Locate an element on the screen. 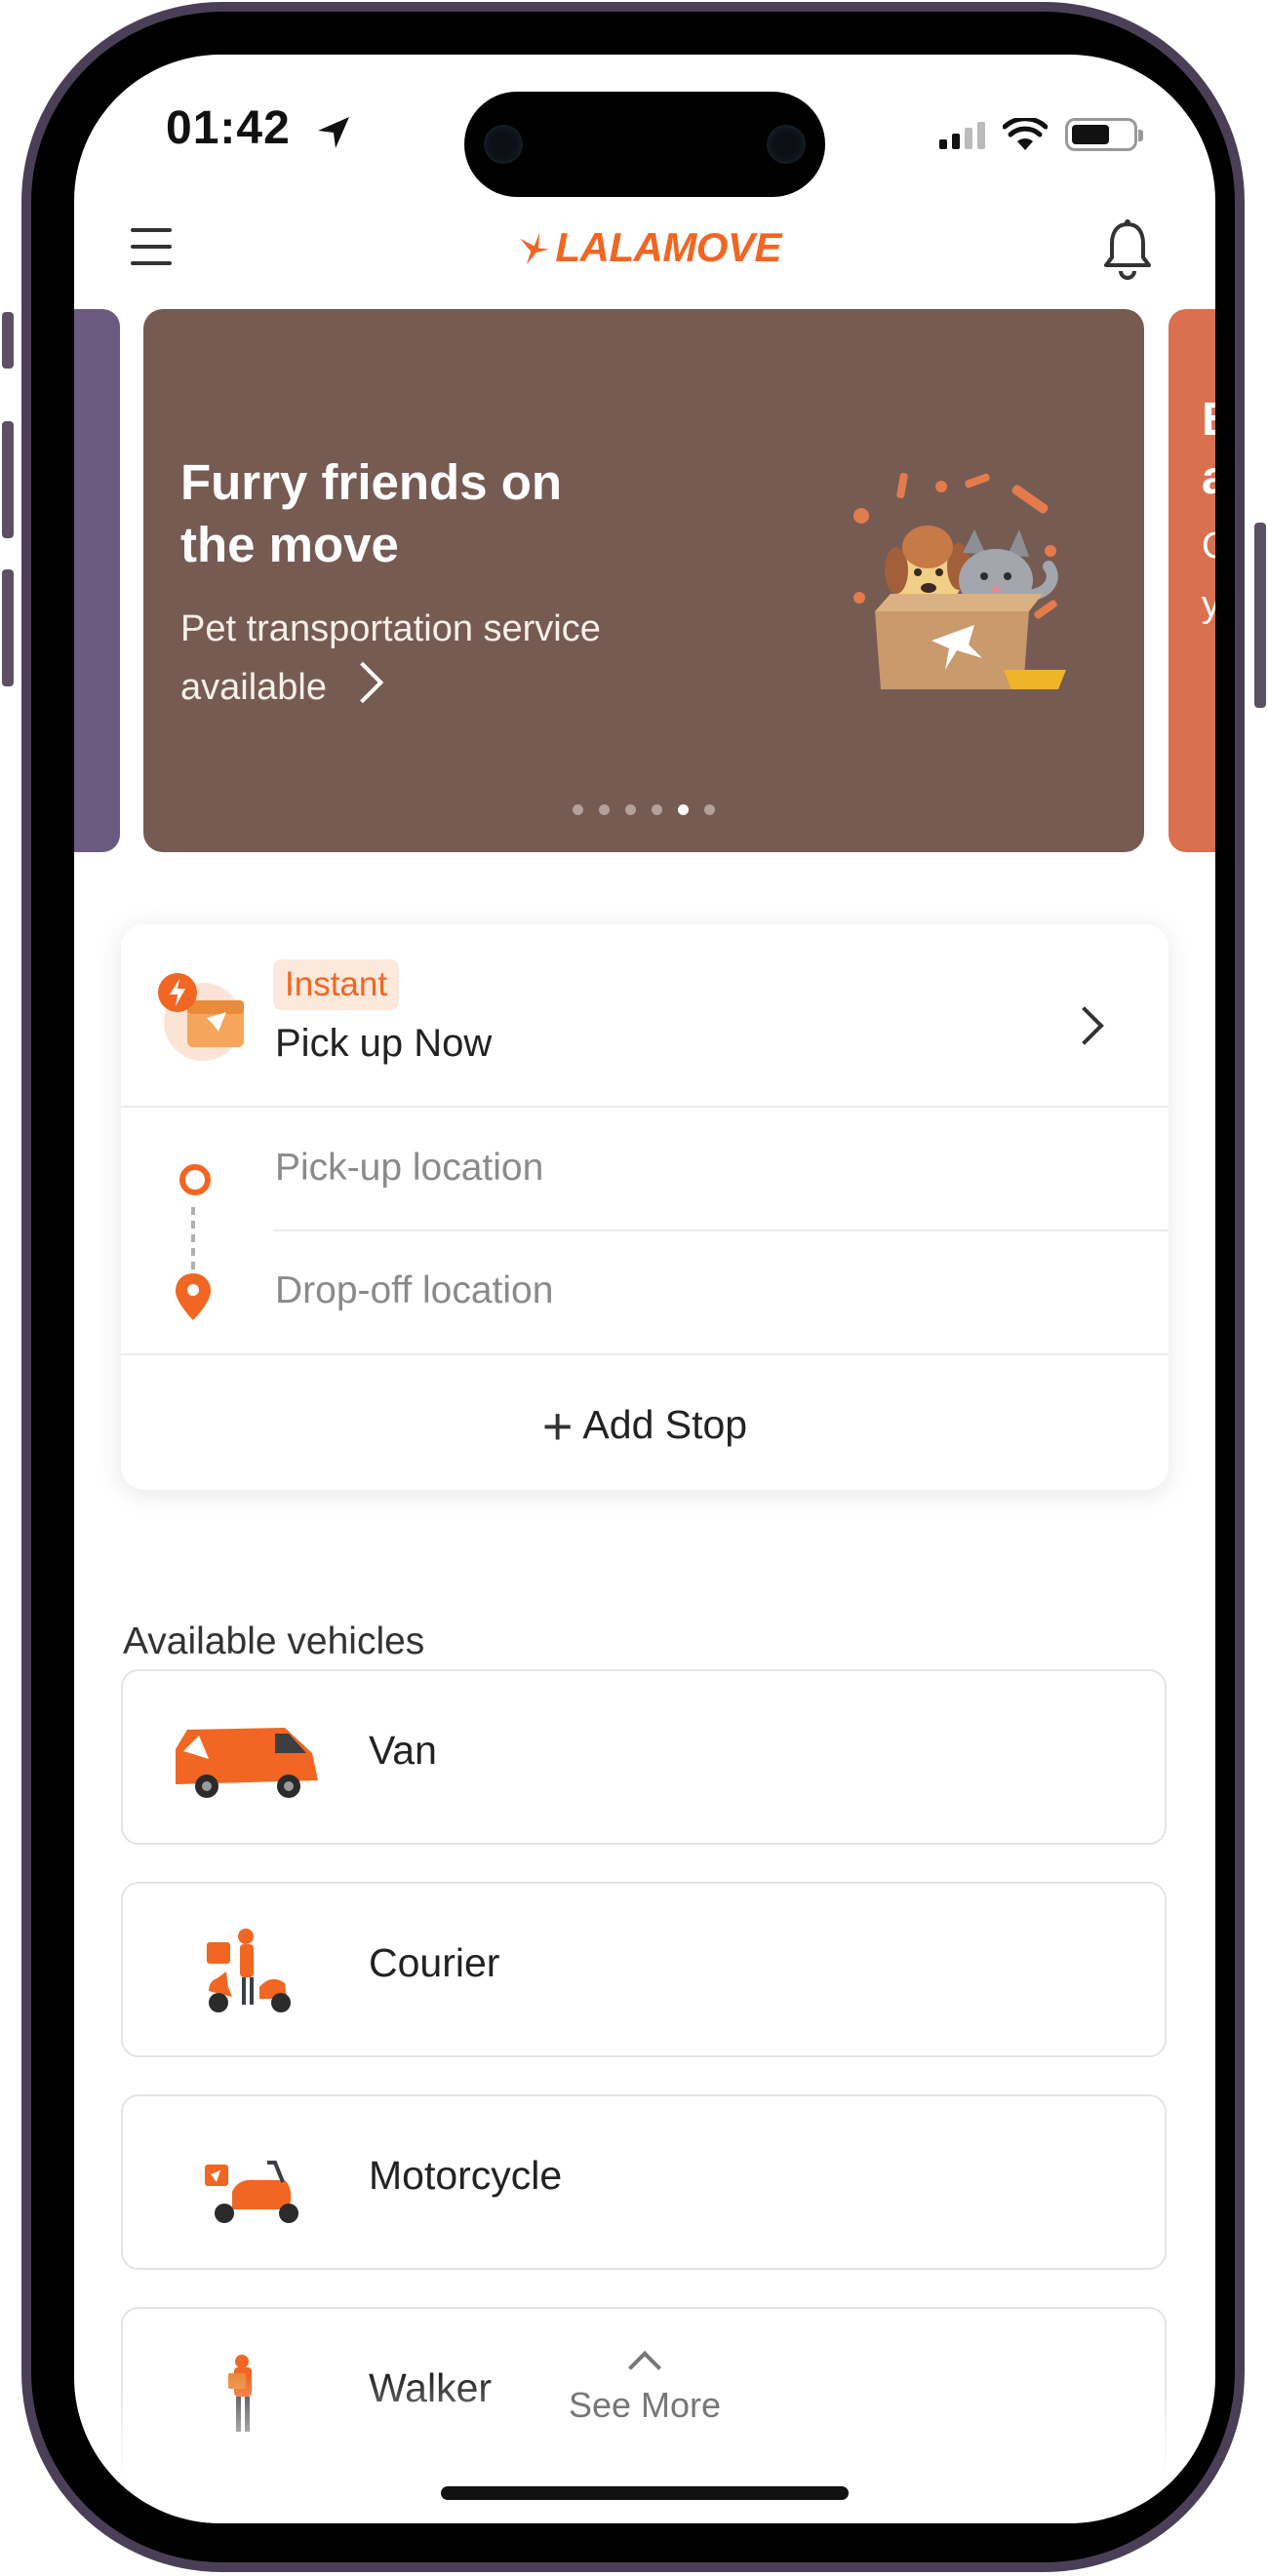 The image size is (1268, 2576). status-icons is located at coordinates (1041, 134).